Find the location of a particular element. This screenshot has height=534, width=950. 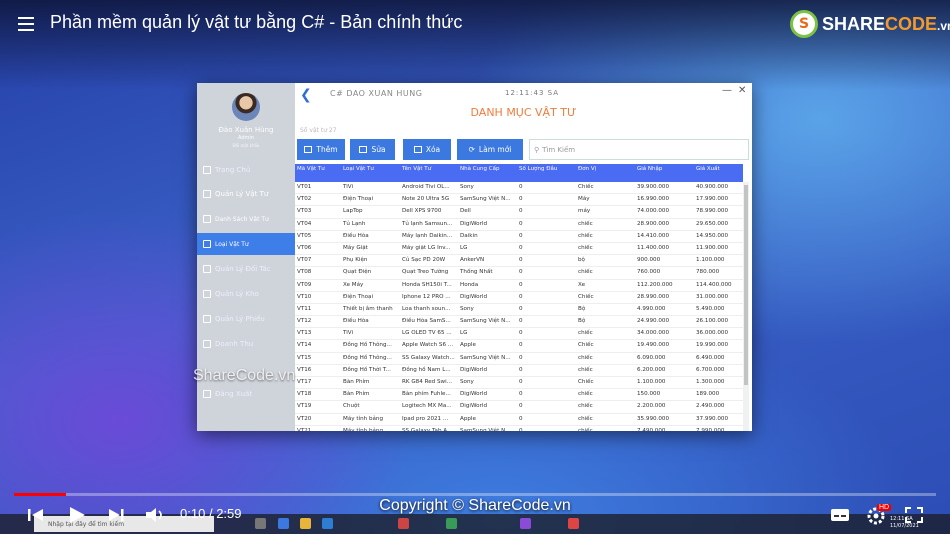

sharecode-logo: S SHARECODE.vn is located at coordinates (870, 24).